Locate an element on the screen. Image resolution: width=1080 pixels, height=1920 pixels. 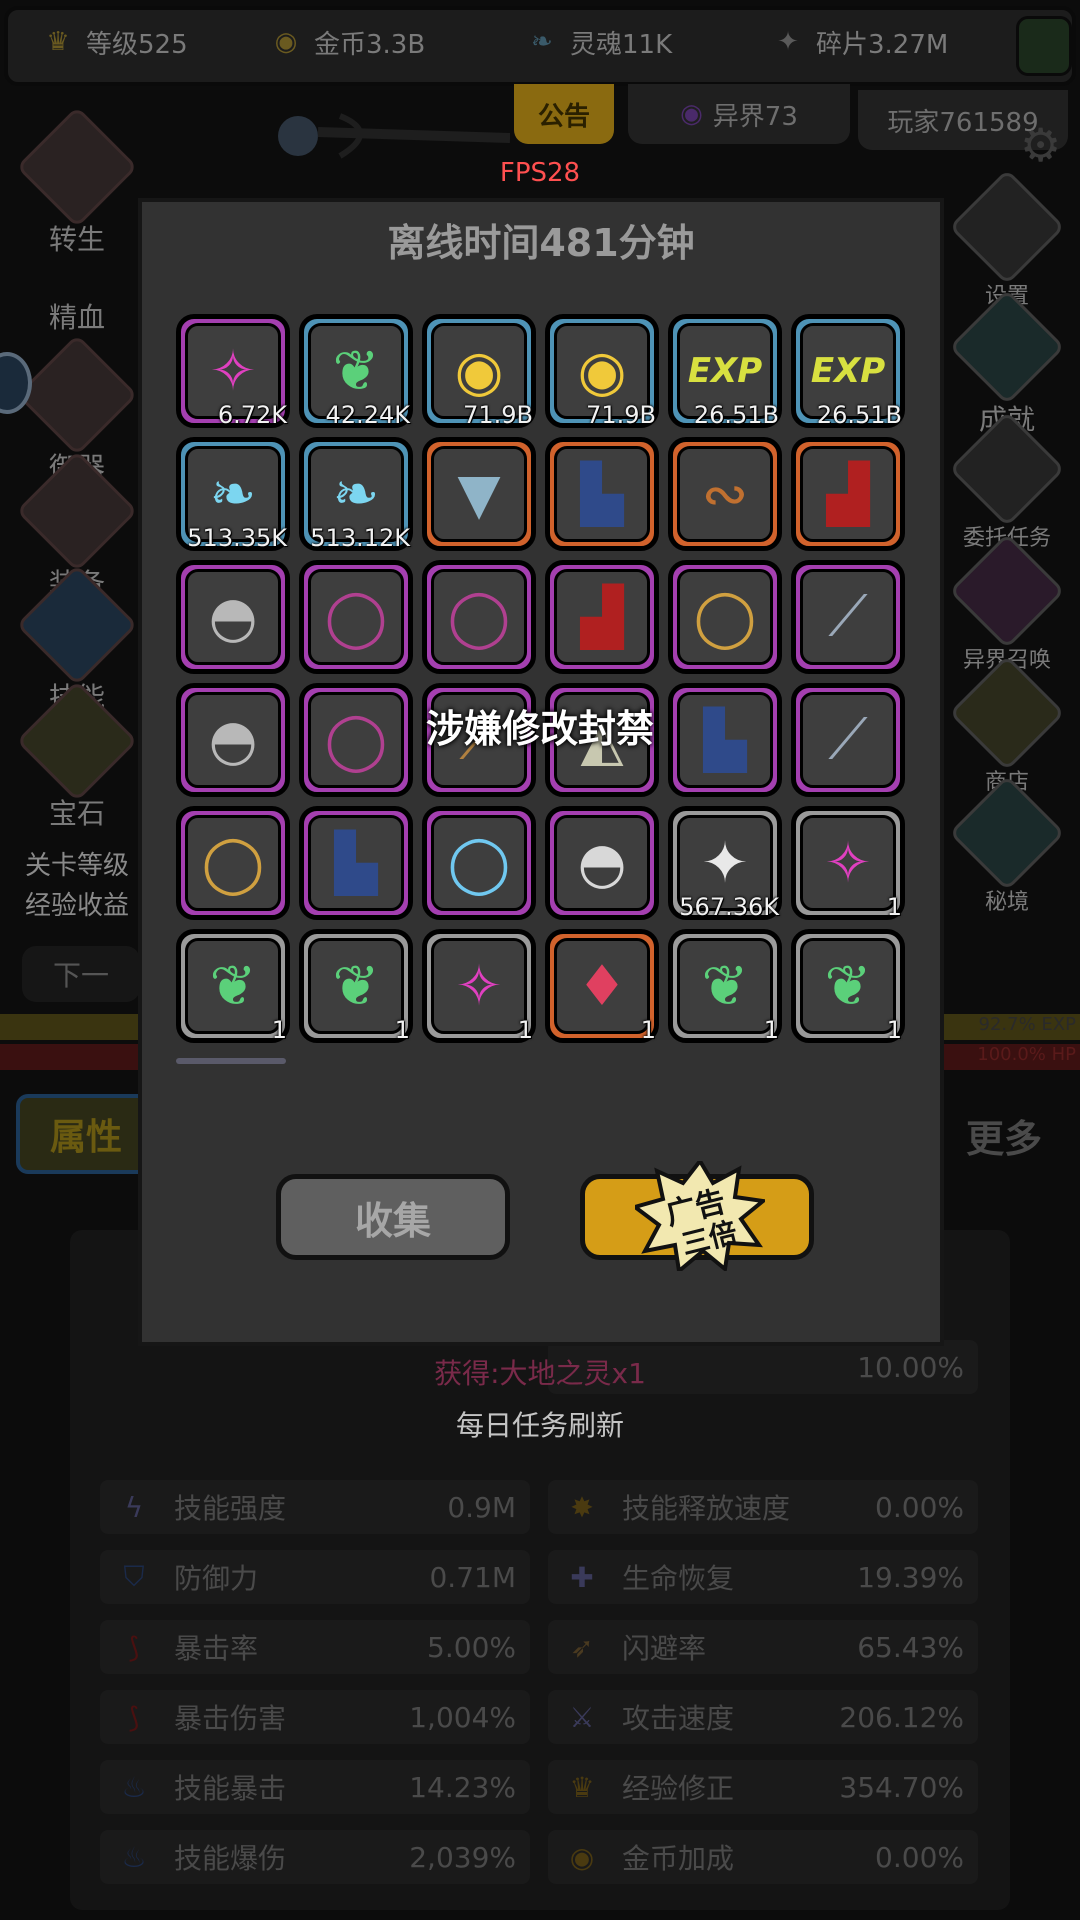
tab-notice: 公告 is located at coordinates (564, 114).